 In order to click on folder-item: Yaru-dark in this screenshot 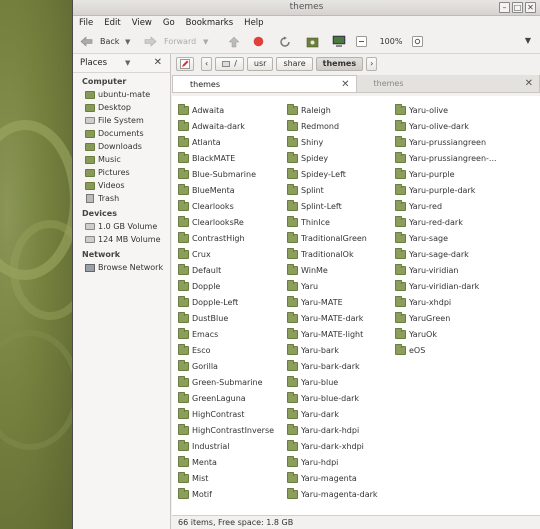, I will do `click(332, 414)`.